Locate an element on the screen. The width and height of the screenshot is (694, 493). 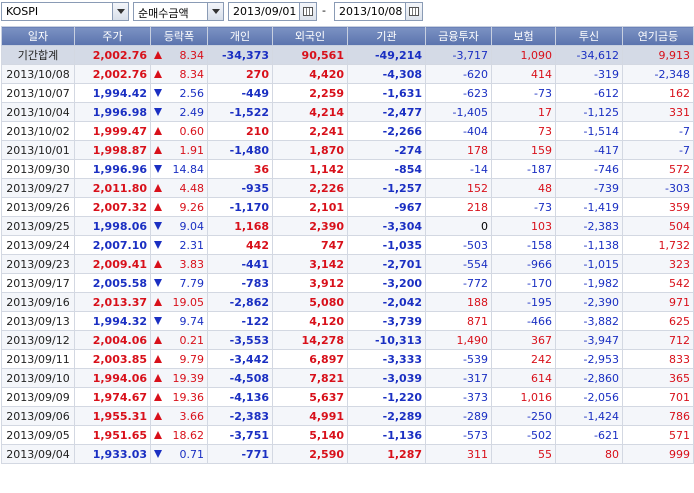
row-insurance: 103 is located at coordinates (523, 226).